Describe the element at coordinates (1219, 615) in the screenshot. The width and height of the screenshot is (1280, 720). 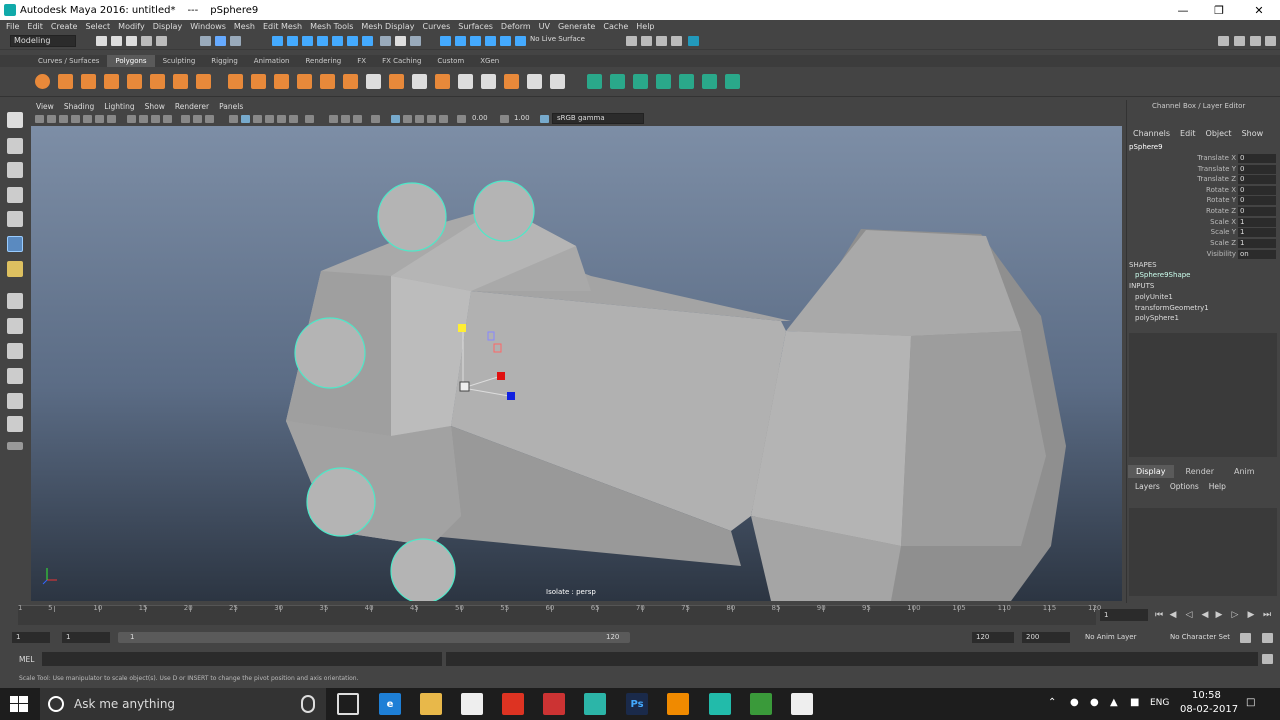
I see `play-forward-icon: ▶` at that location.